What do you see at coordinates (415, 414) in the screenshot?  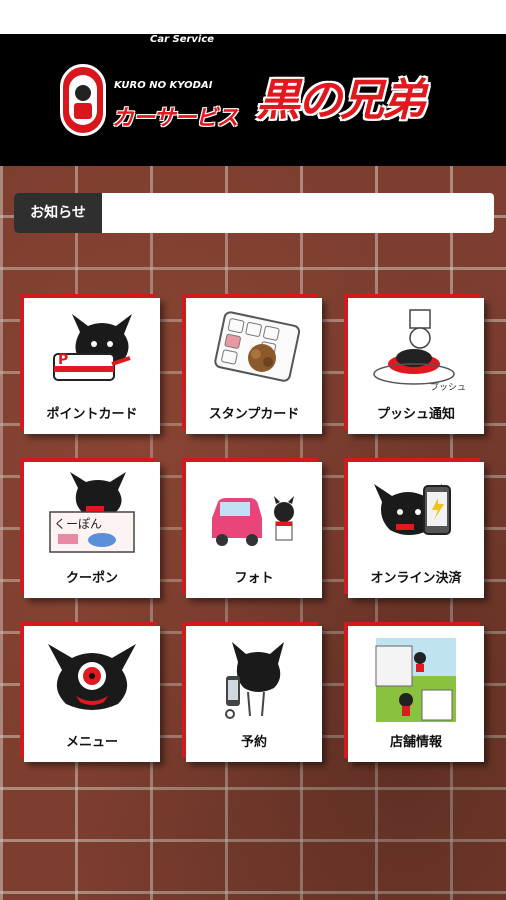 I see `tile-label: プッシュ通知` at bounding box center [415, 414].